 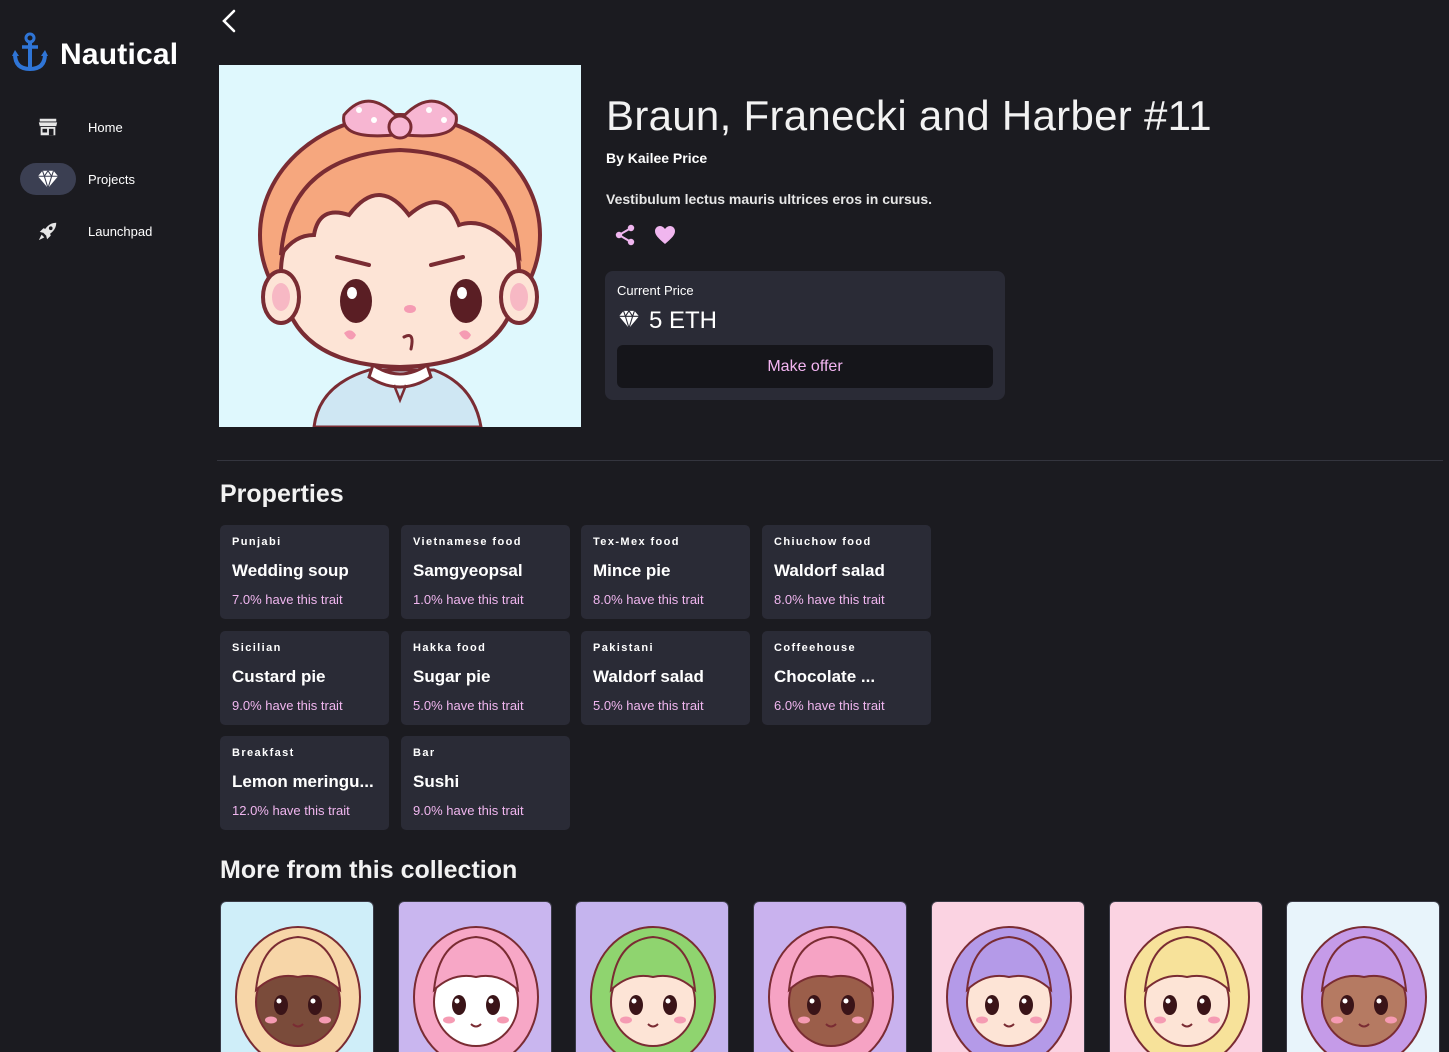 I want to click on make-offer-button: Make offer, so click(x=805, y=366).